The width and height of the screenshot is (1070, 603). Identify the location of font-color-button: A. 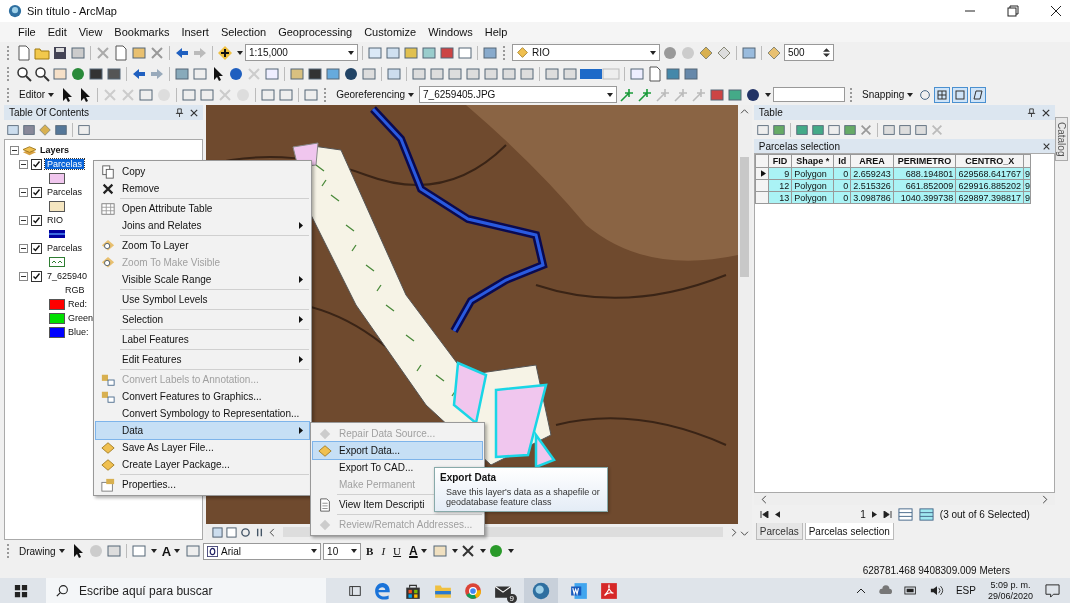
(418, 551).